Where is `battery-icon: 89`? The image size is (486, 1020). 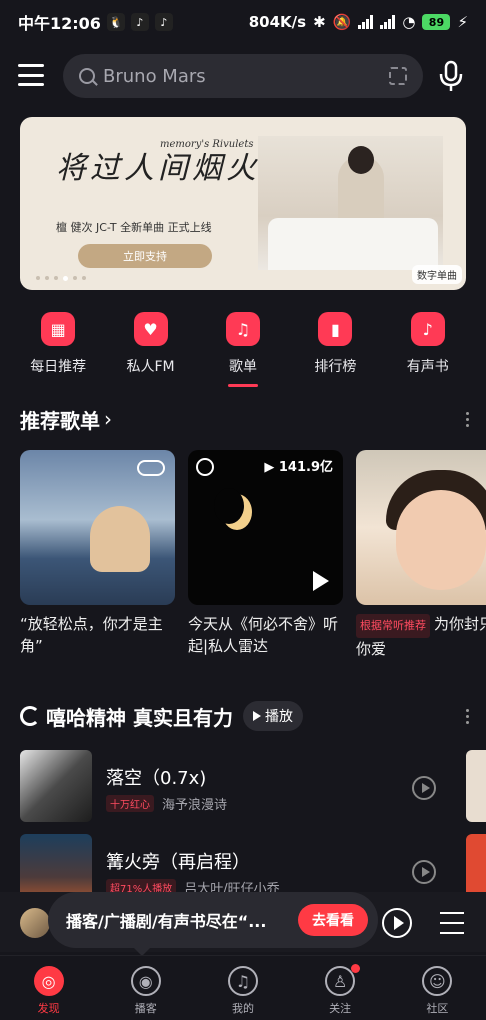
battery-icon: 89 is located at coordinates (436, 22).